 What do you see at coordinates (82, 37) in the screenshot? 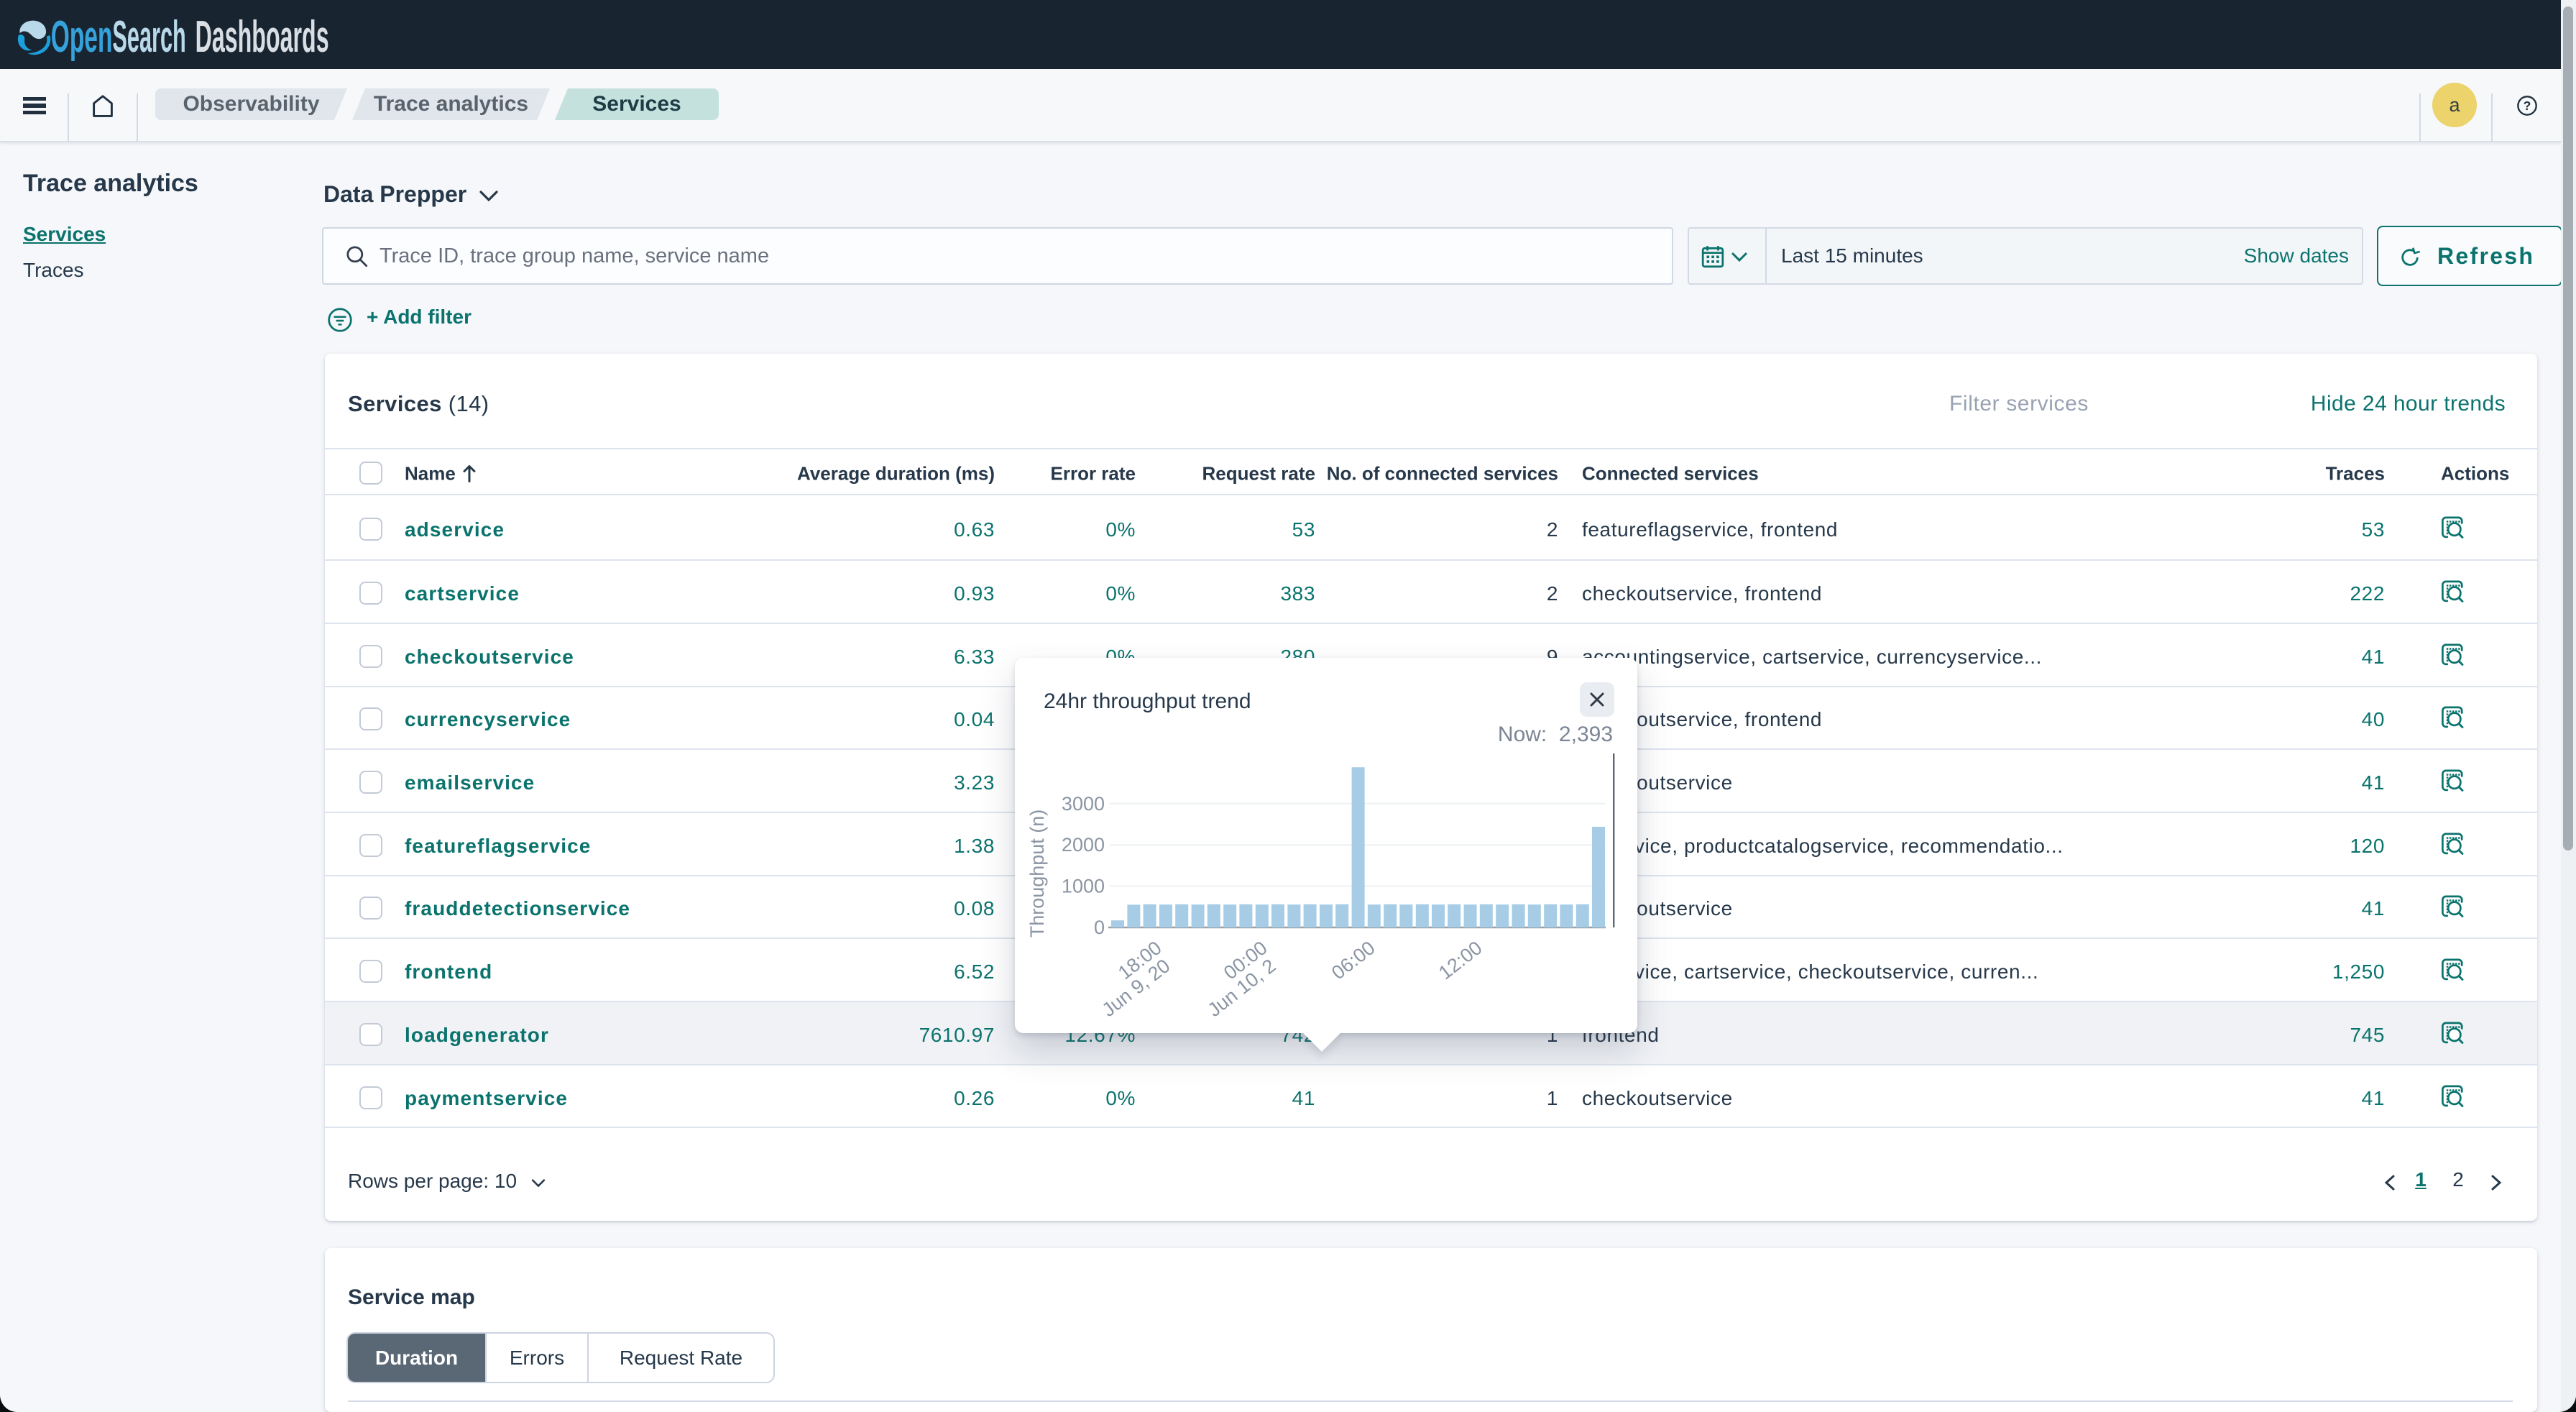
I see `svg-text: Open` at bounding box center [82, 37].